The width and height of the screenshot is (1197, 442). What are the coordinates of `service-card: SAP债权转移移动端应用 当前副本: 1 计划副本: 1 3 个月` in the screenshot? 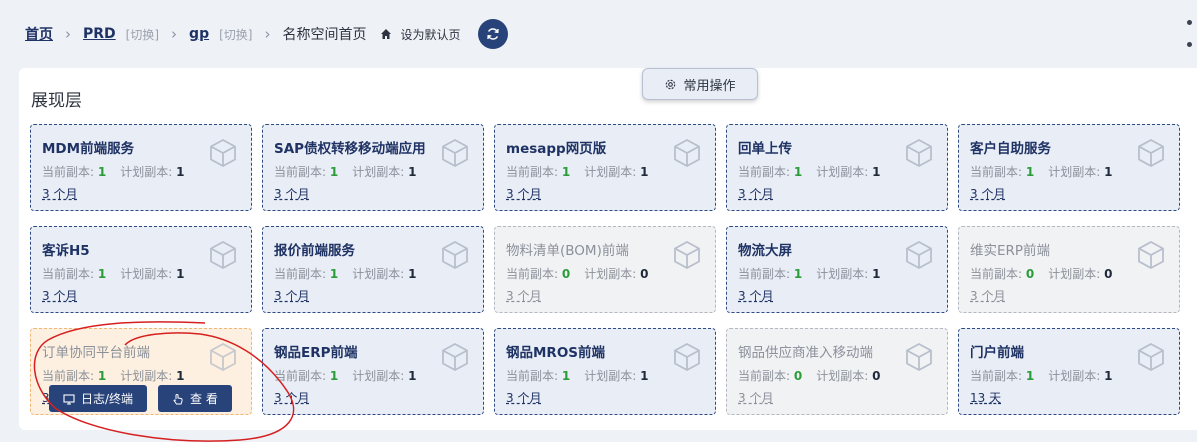 It's located at (373, 167).